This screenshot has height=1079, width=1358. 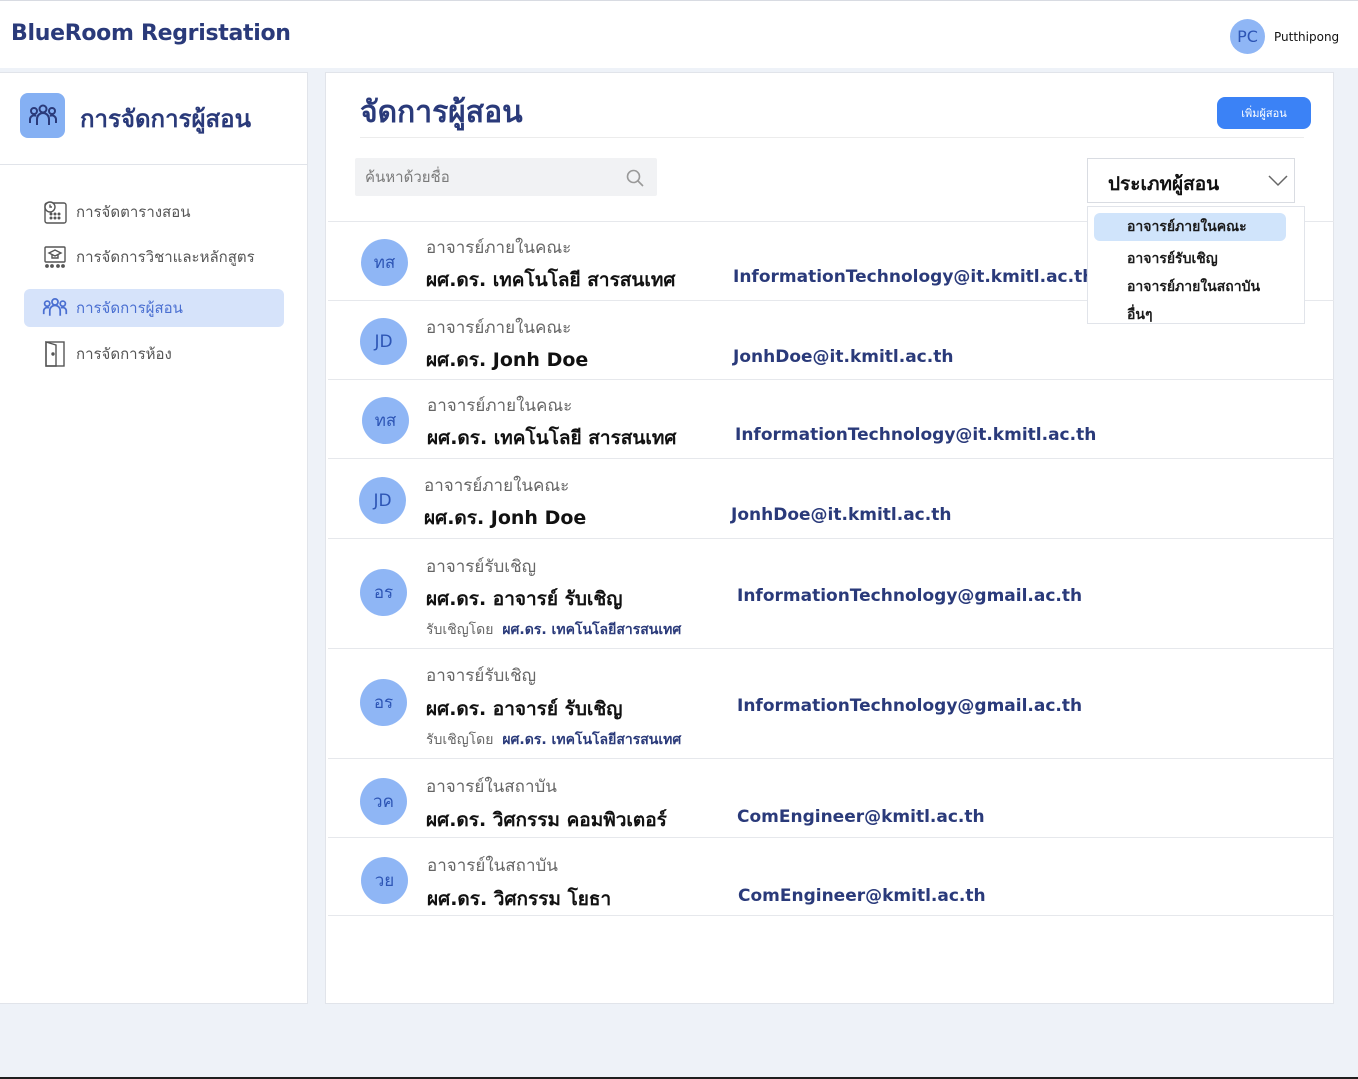 I want to click on sidebar-item-label: การจัดการวิชาและหลักสูตร, so click(x=165, y=257).